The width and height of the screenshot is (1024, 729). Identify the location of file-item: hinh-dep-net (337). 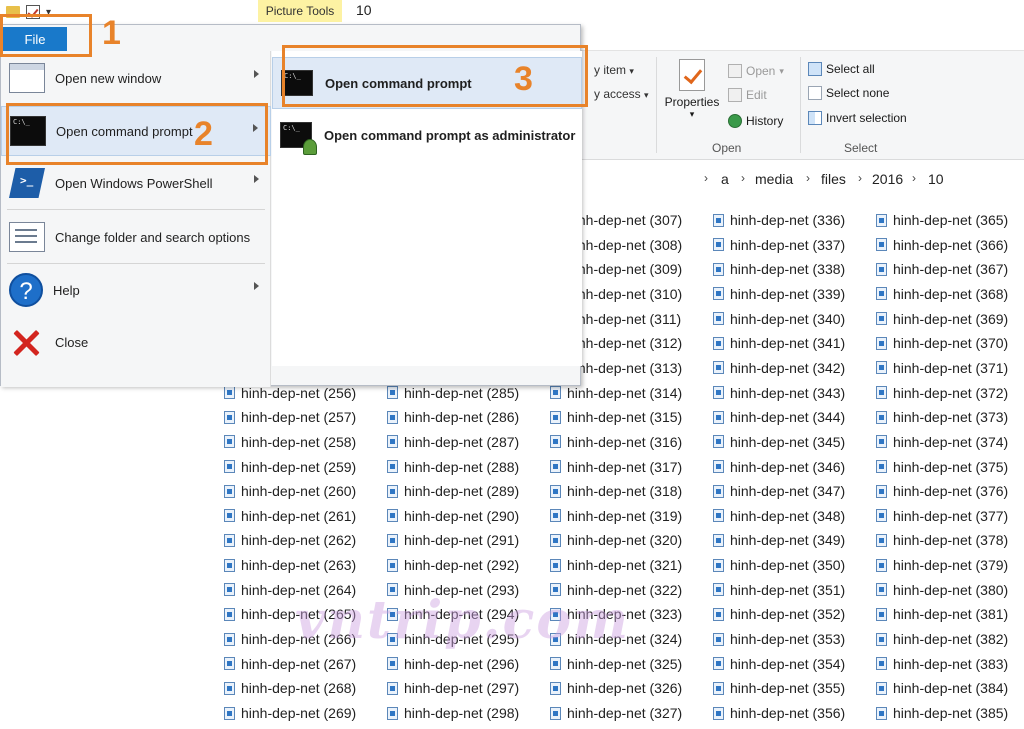
(779, 245).